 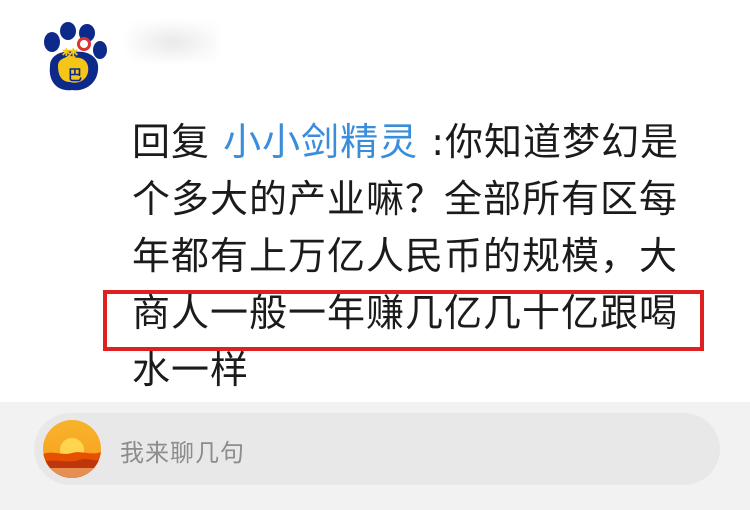 I want to click on comment-input-bar: 我来聊几句, so click(x=377, y=449).